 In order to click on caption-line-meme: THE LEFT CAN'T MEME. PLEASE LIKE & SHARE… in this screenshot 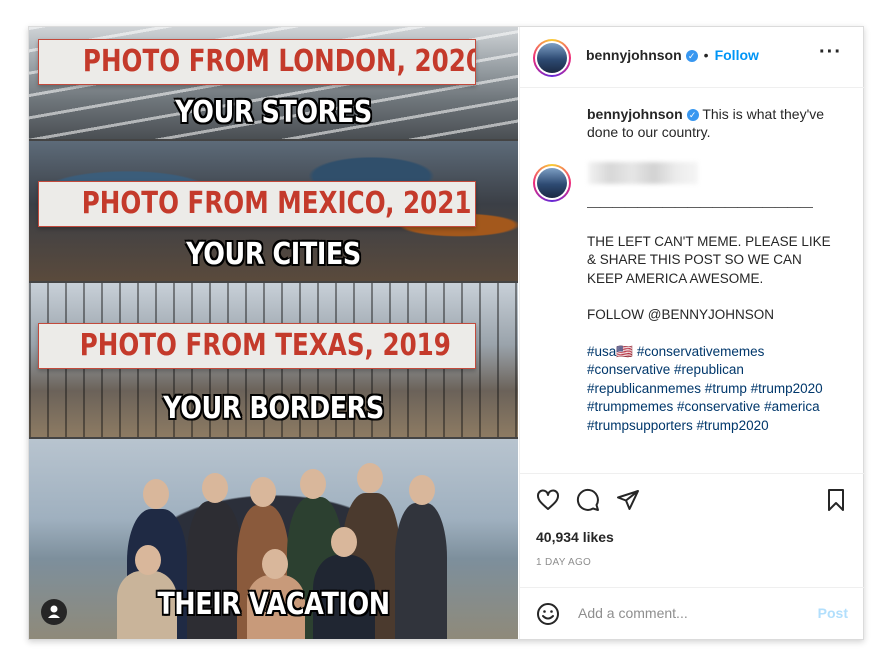, I will do `click(711, 259)`.